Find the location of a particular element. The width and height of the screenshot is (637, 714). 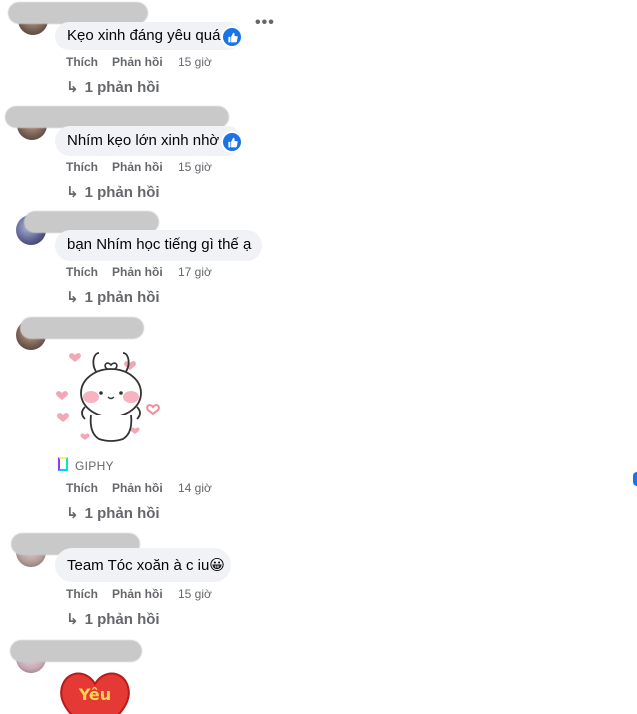

giphy-label: GIPHY is located at coordinates (94, 466).